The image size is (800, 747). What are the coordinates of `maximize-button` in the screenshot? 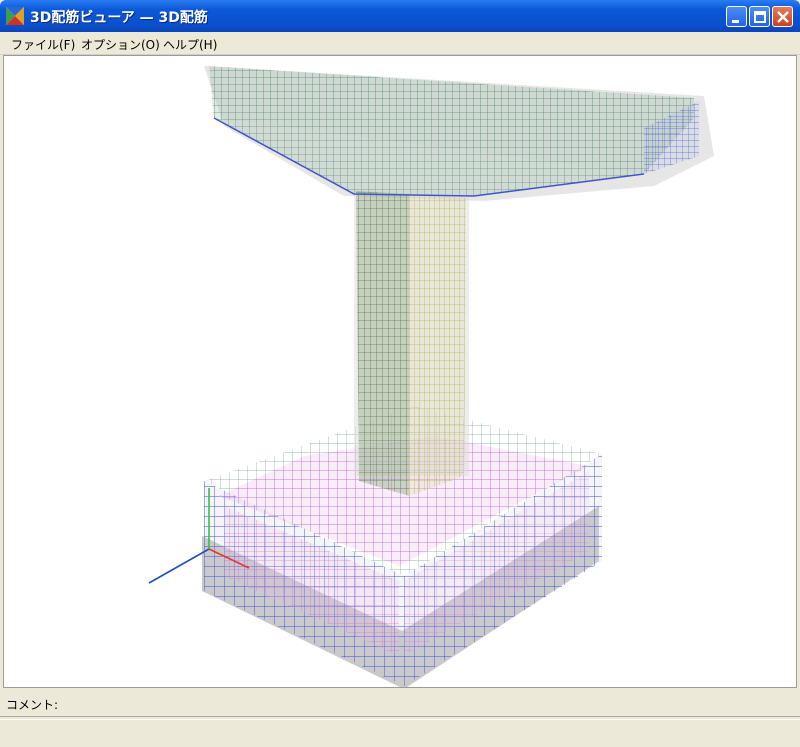 It's located at (759, 16).